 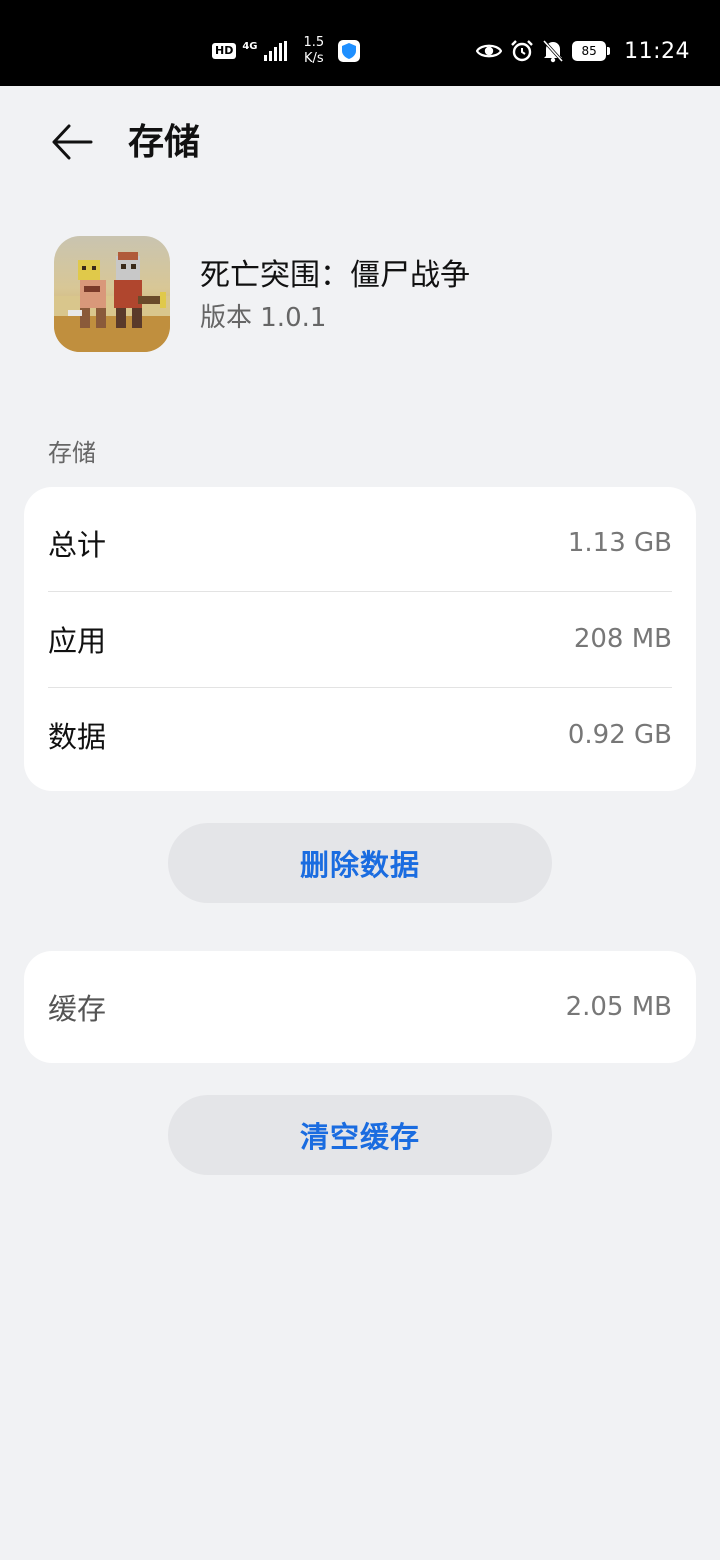 What do you see at coordinates (360, 735) in the screenshot?
I see `storage-row-data: 数据 0.92 GB` at bounding box center [360, 735].